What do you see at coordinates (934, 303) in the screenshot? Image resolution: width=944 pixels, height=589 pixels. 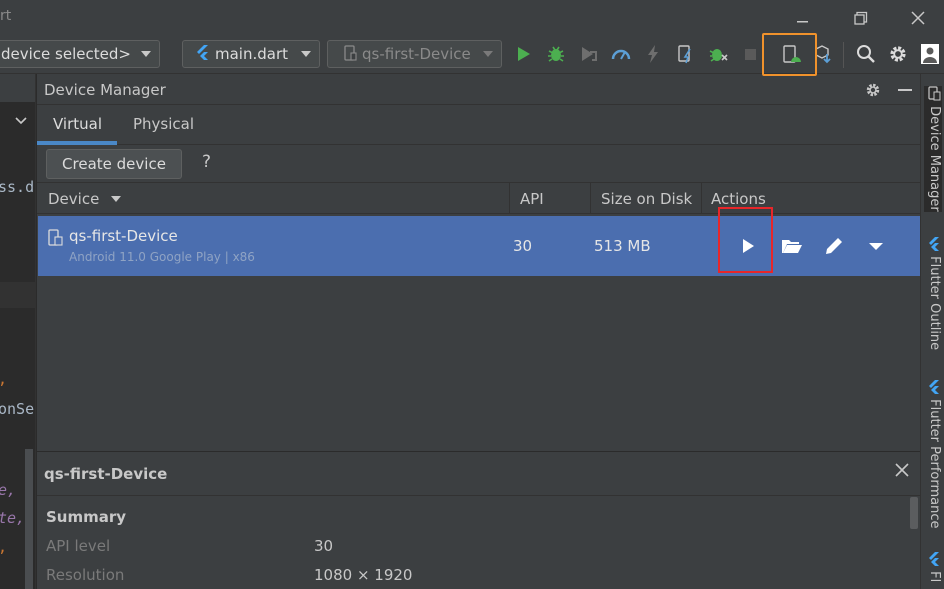 I see `sidebar-item-label: Flutter Outline` at bounding box center [934, 303].